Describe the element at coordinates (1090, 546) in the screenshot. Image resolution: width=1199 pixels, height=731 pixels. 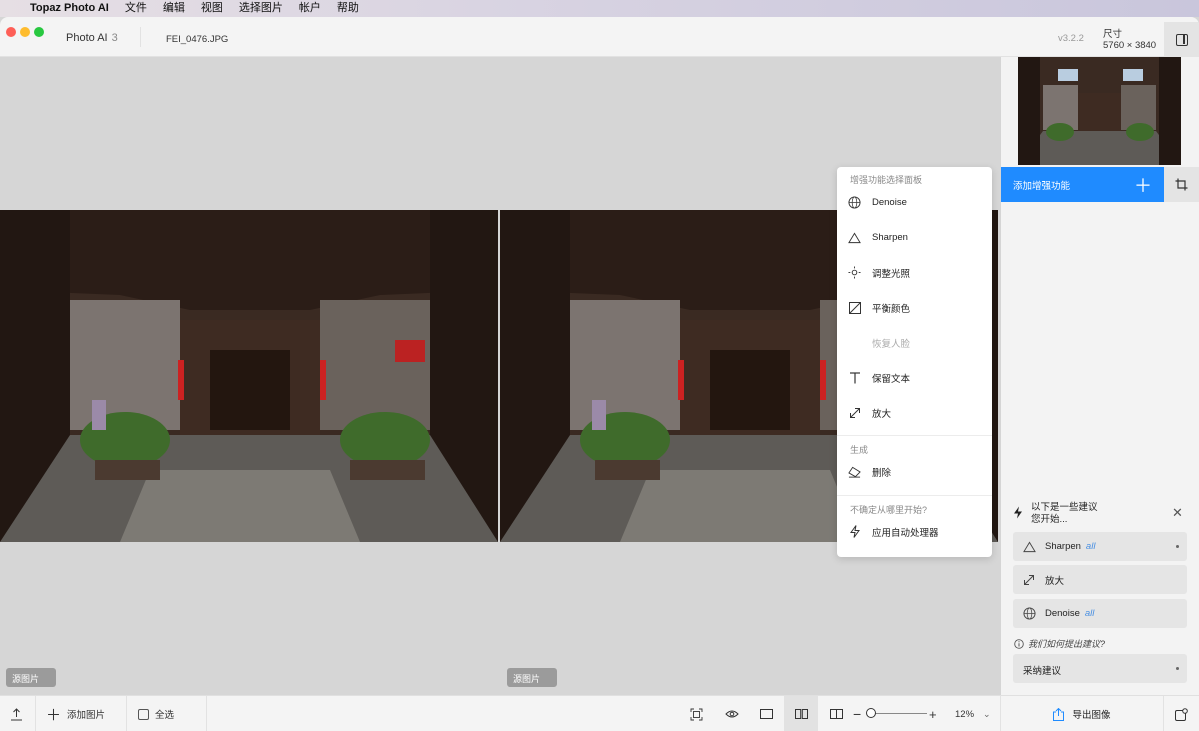
I see `suggestion-sharpen-tag: all` at that location.